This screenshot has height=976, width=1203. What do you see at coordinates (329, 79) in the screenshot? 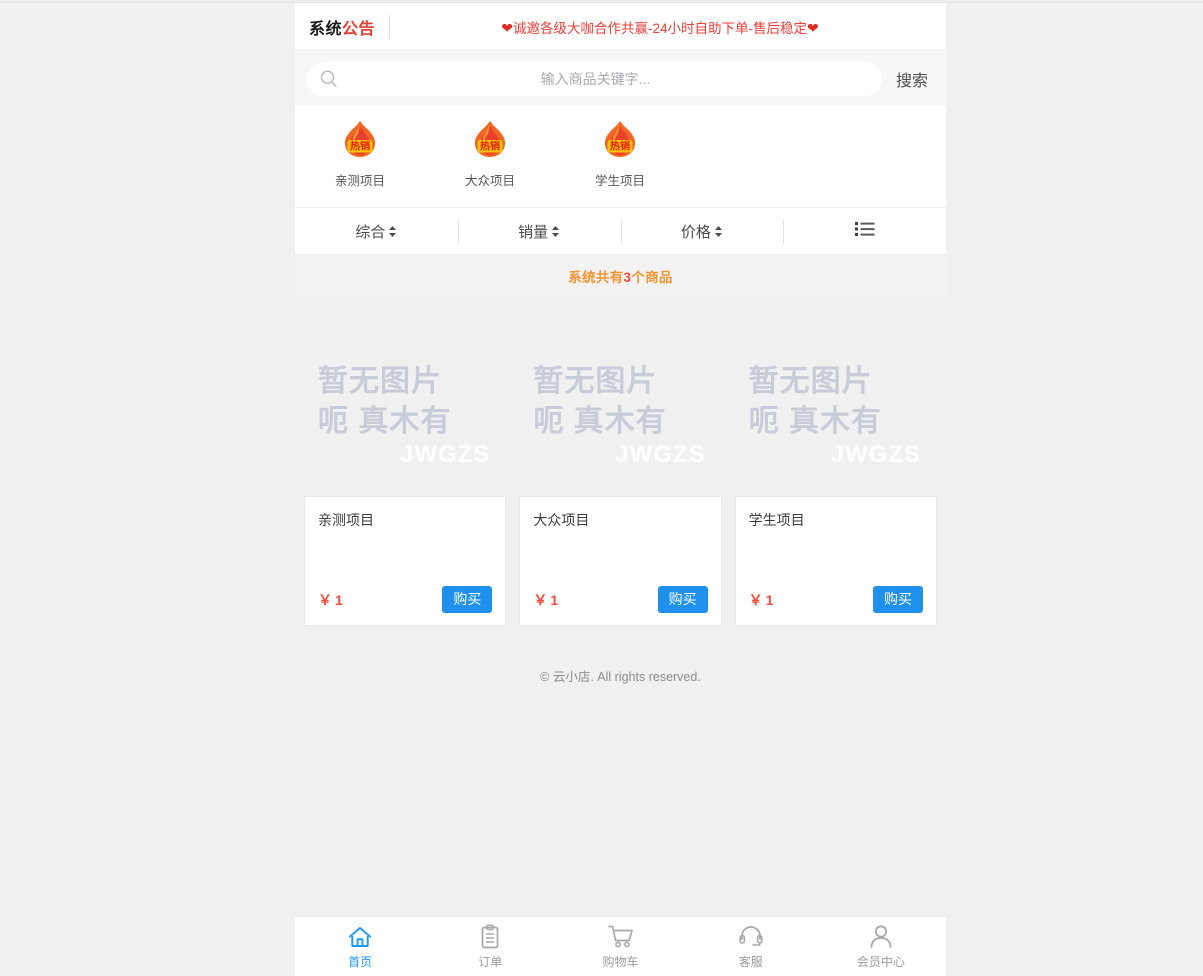
I see `search-icon` at bounding box center [329, 79].